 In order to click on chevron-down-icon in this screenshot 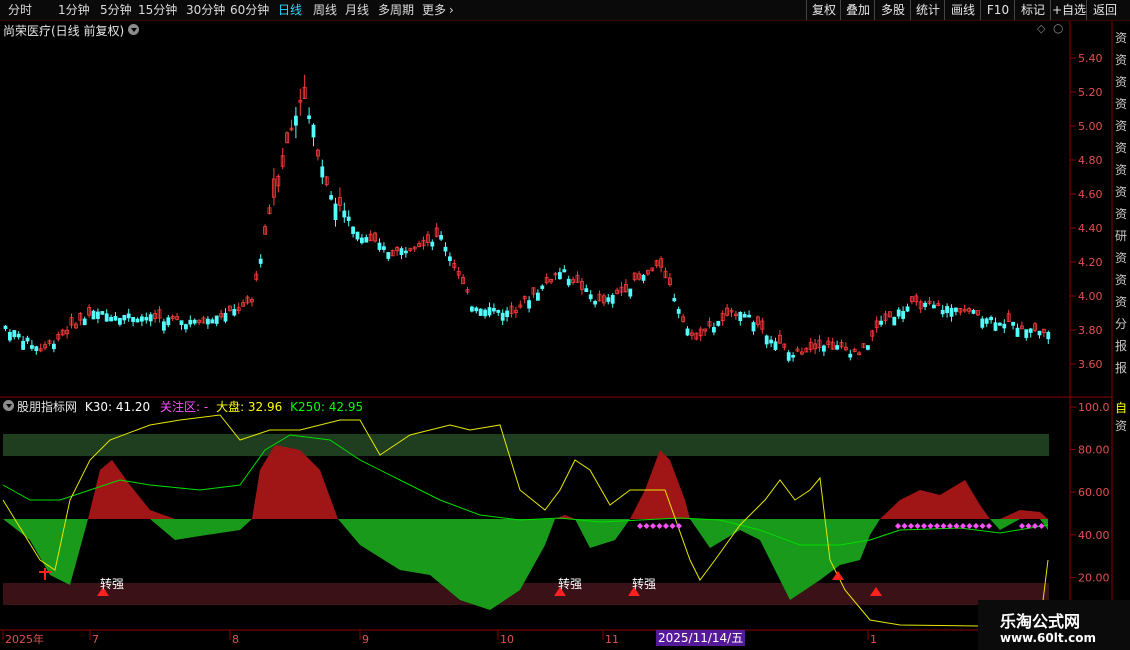, I will do `click(133, 29)`.